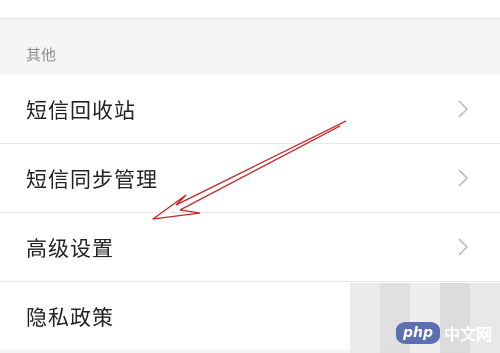 This screenshot has height=353, width=500. Describe the element at coordinates (81, 111) in the screenshot. I see `menu-item-label: 短信回收站` at that location.